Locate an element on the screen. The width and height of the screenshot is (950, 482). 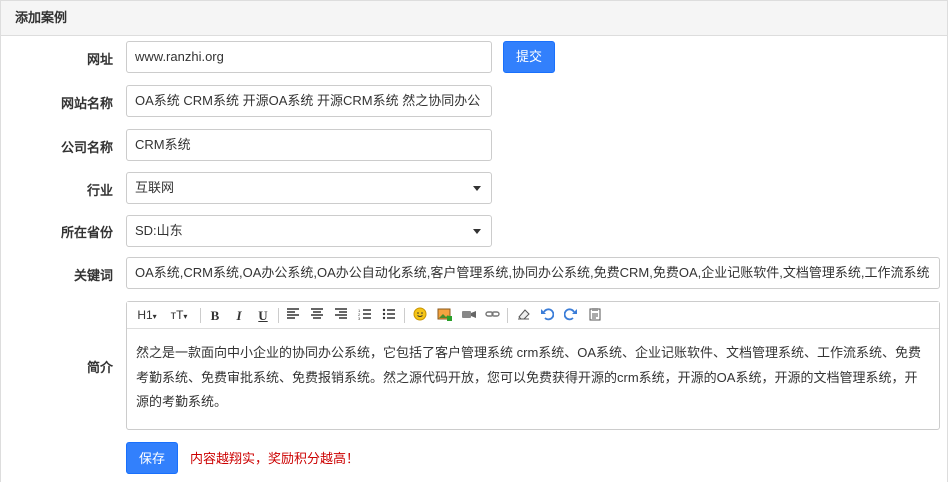
province-label: 所在省份 is located at coordinates (86, 232).